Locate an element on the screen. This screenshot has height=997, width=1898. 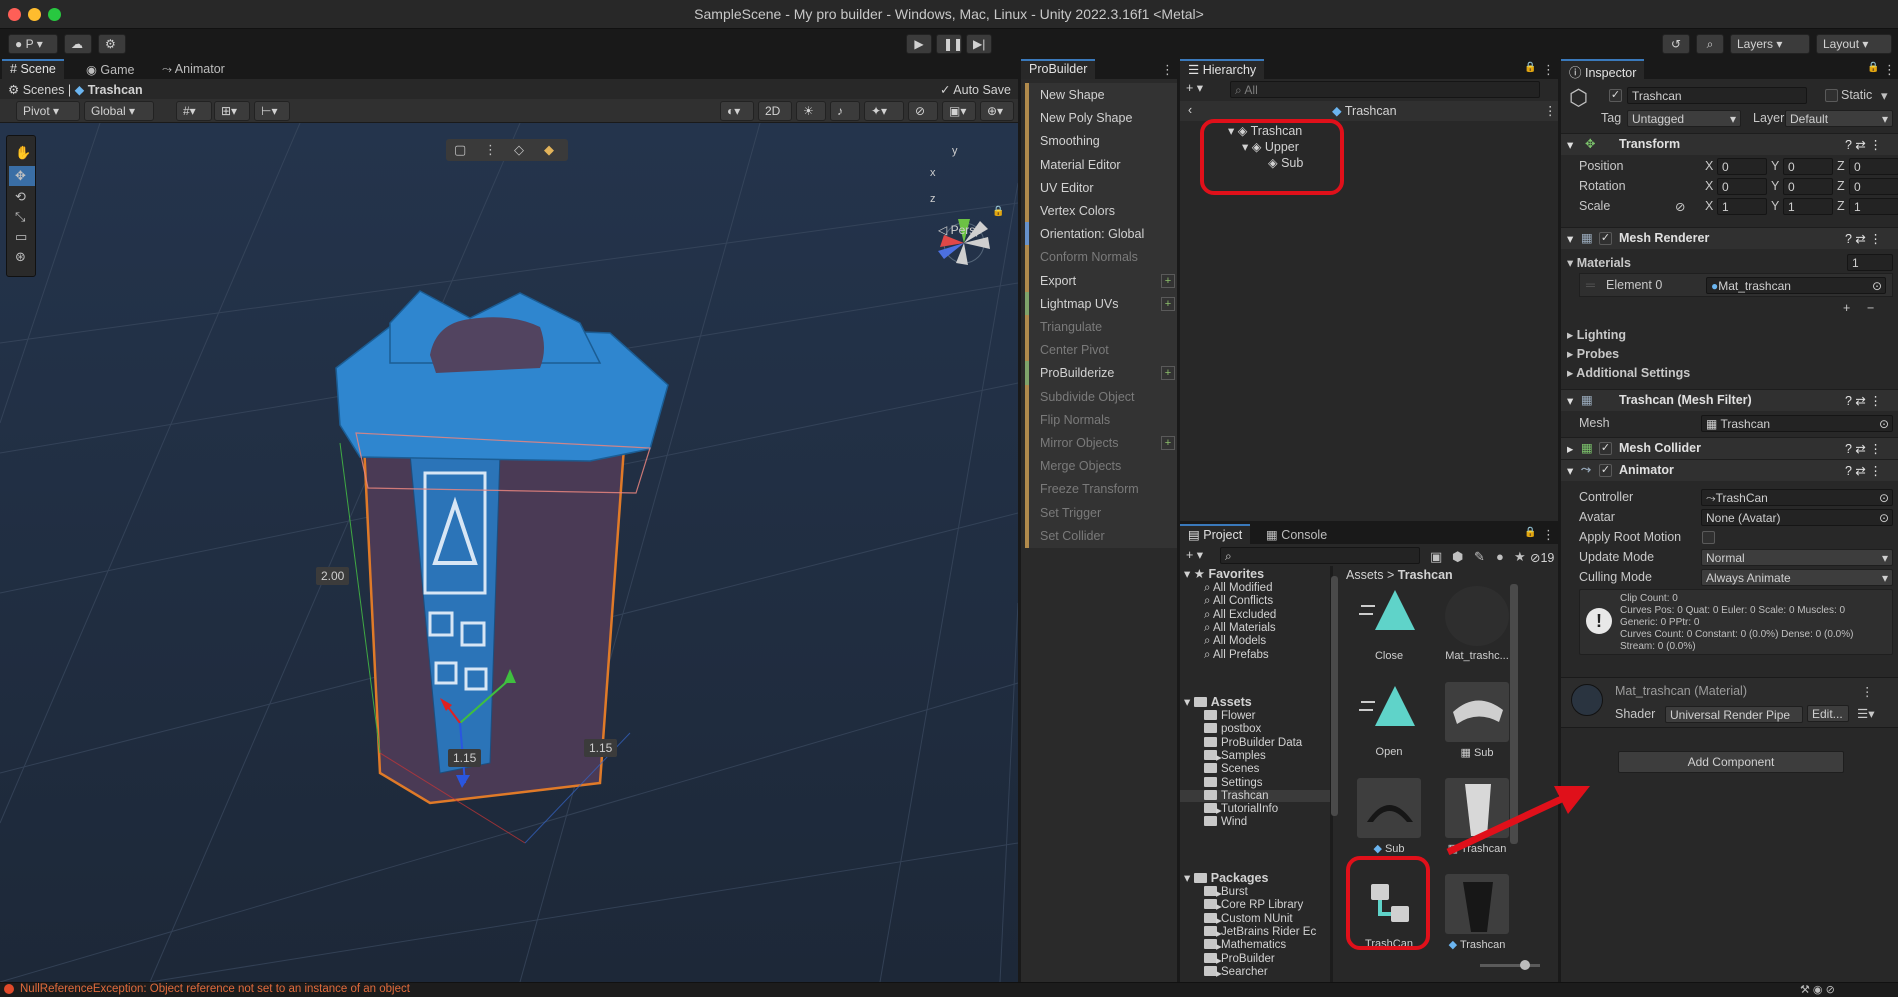
scale-y-field: 1 is located at coordinates (1808, 206).